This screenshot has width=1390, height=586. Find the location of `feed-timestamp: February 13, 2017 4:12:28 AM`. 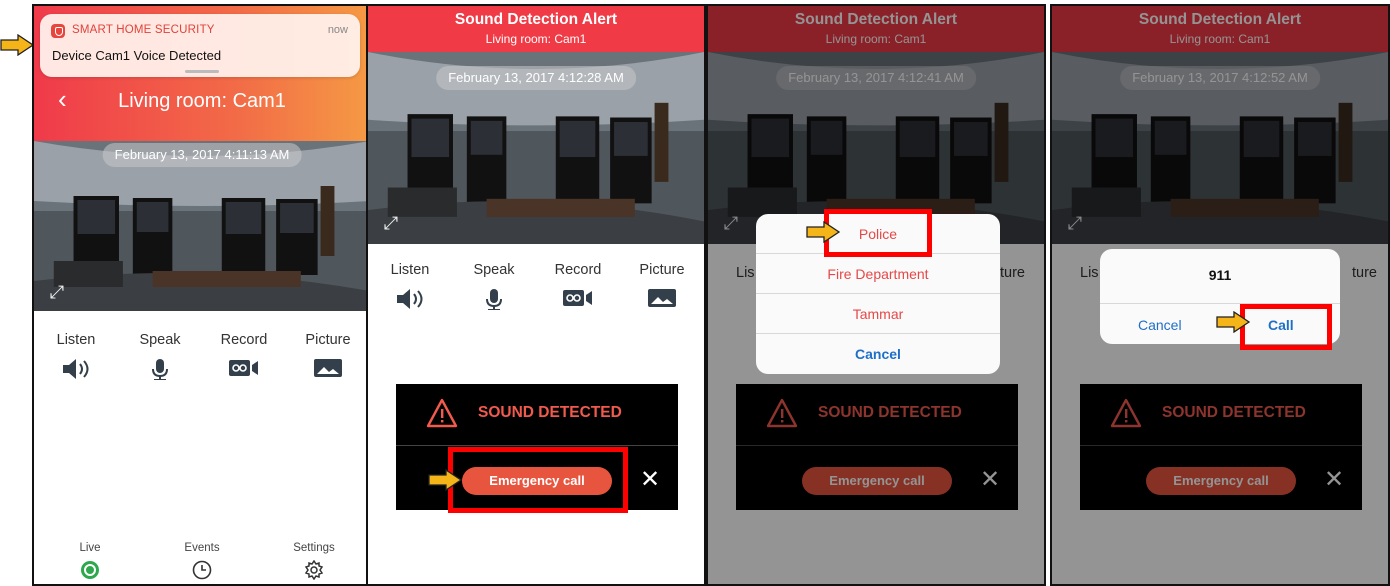

feed-timestamp: February 13, 2017 4:12:28 AM is located at coordinates (536, 78).